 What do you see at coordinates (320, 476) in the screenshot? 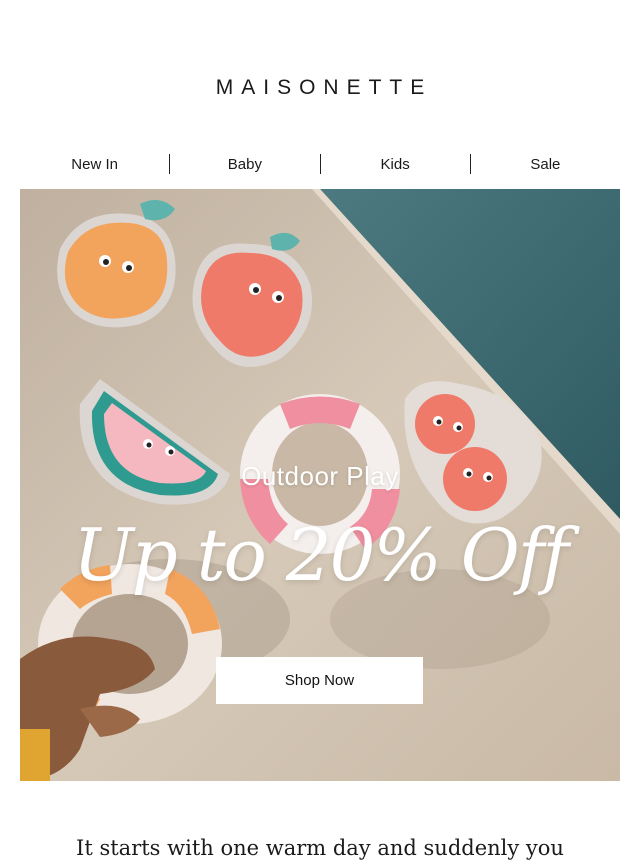
I see `hero-subtitle: Outdoor Play` at bounding box center [320, 476].